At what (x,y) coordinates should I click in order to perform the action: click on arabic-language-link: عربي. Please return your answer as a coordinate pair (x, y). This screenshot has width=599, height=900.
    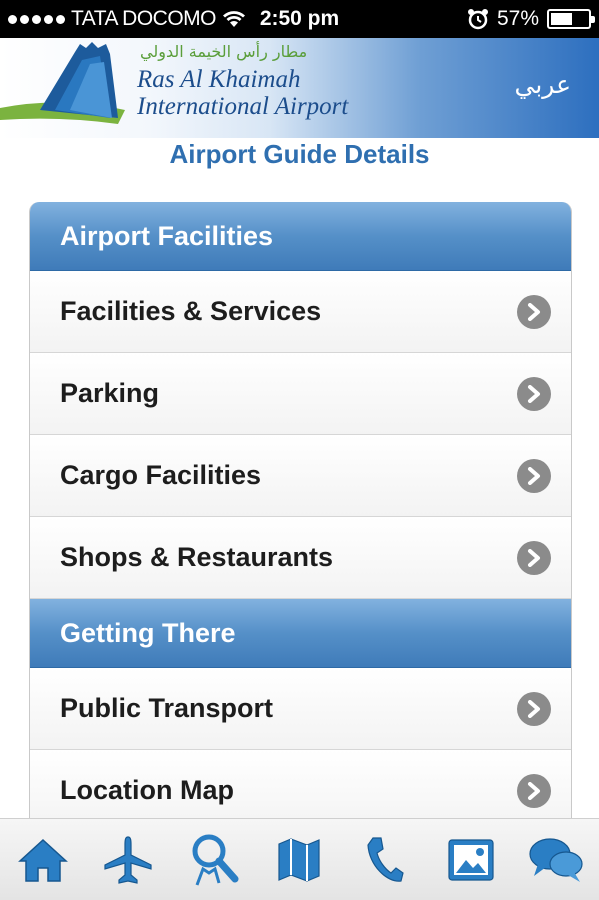
    Looking at the image, I should click on (542, 84).